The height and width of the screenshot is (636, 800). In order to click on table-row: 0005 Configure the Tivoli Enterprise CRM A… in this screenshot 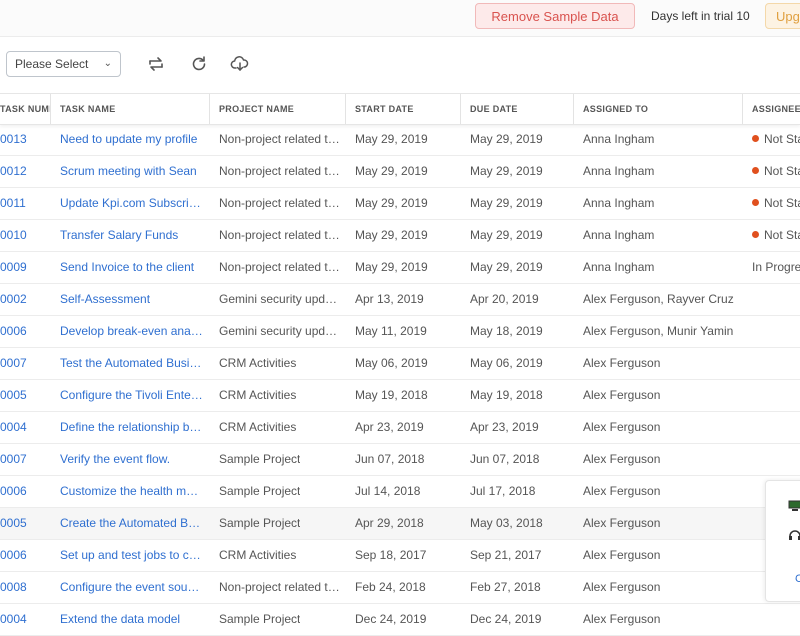, I will do `click(400, 396)`.